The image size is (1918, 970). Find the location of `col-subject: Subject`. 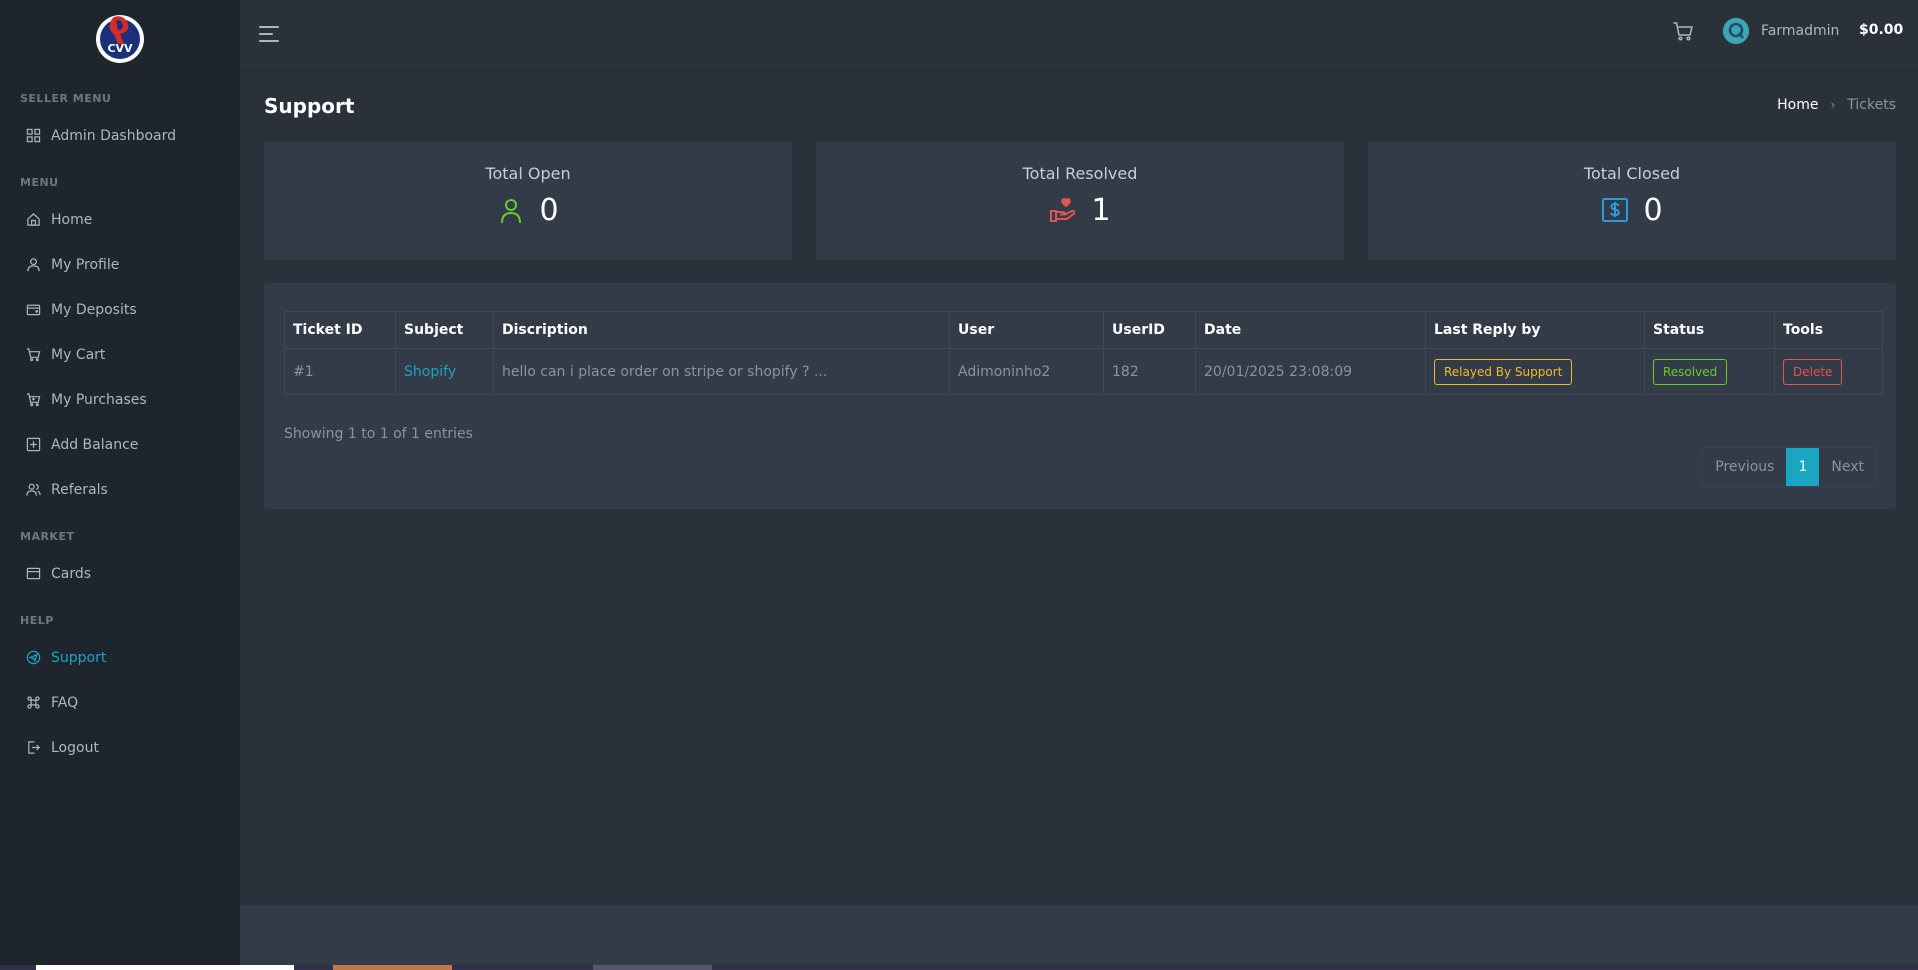

col-subject: Subject is located at coordinates (444, 330).